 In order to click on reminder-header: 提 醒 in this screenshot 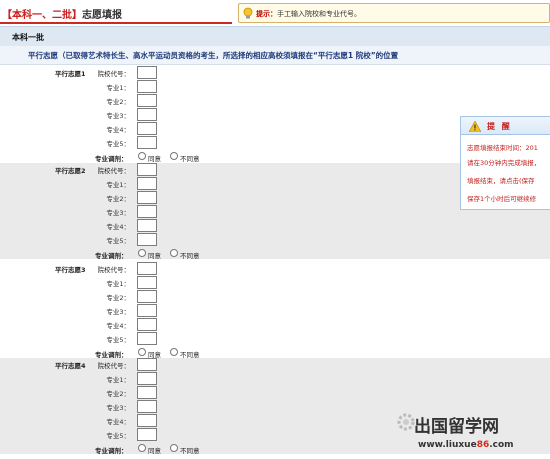, I will do `click(505, 126)`.